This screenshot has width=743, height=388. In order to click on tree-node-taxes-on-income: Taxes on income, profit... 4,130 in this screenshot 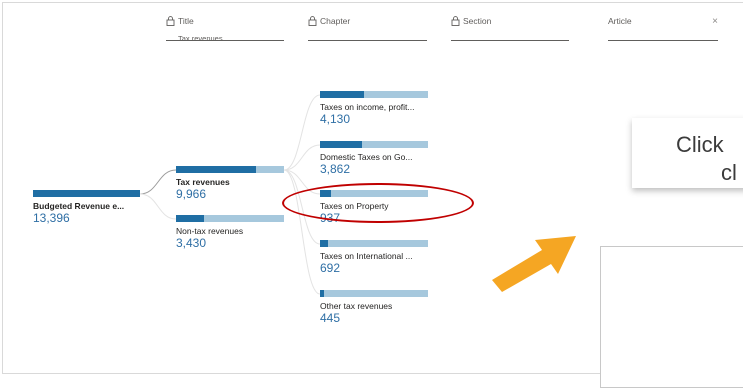, I will do `click(374, 108)`.